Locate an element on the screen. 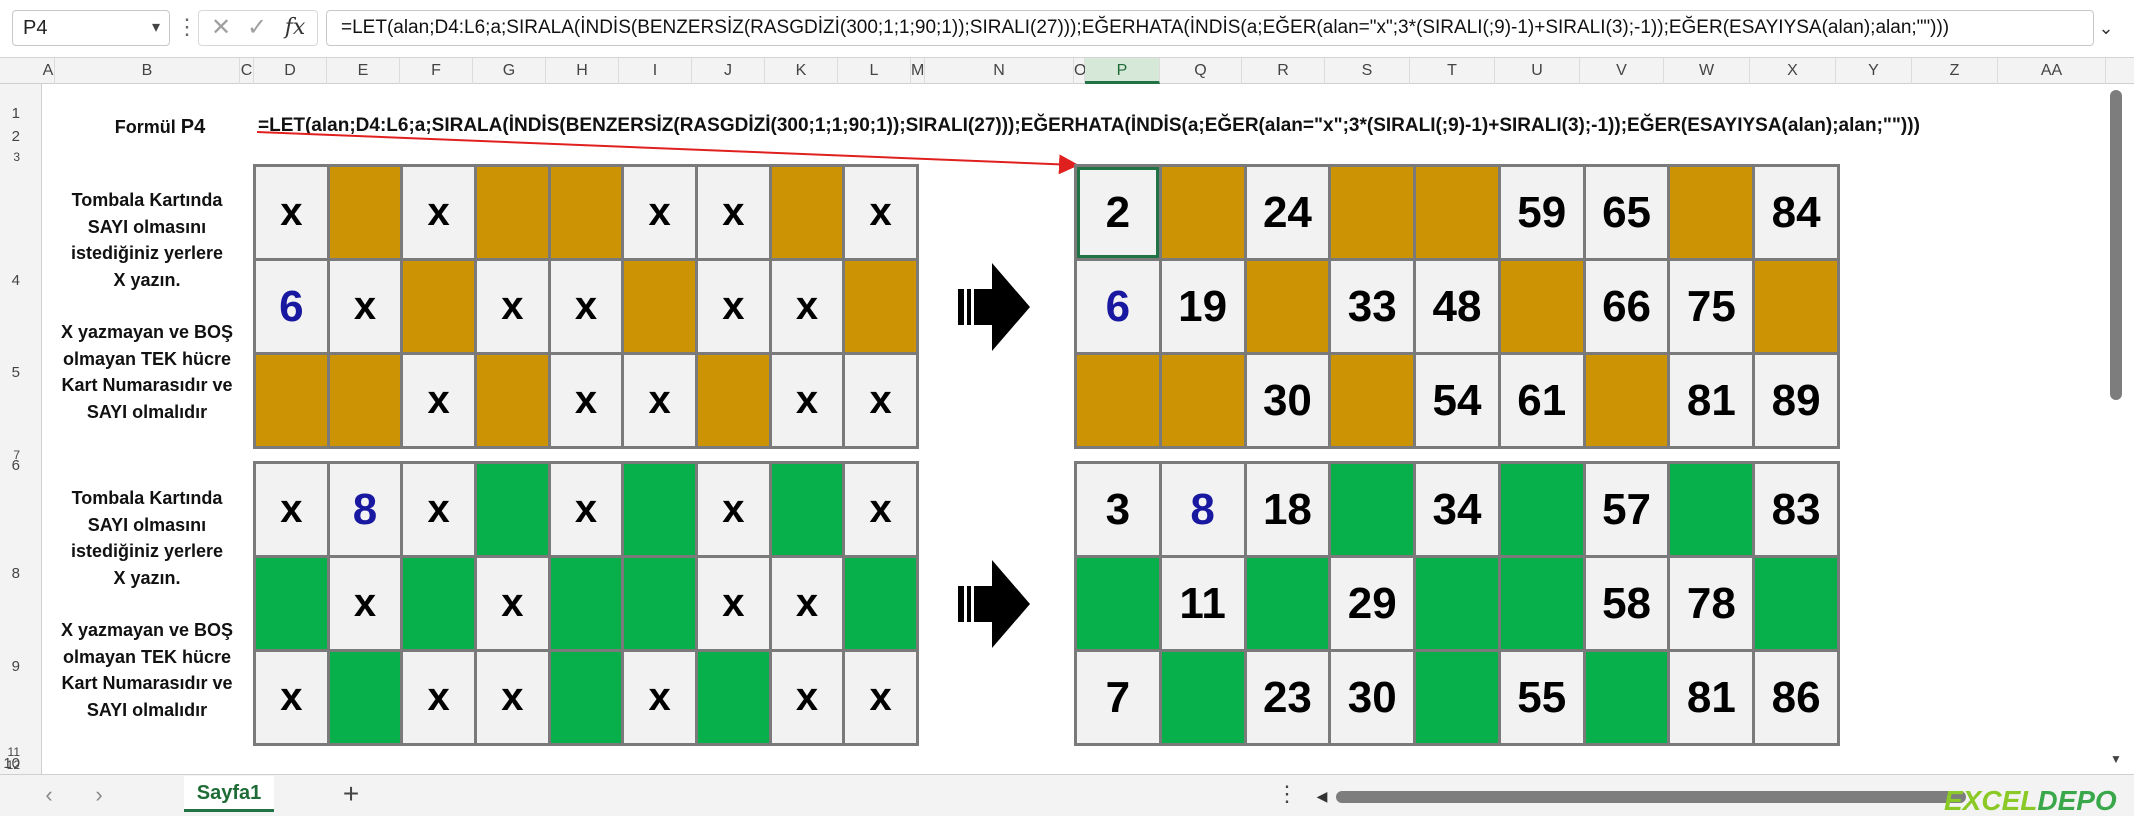 The width and height of the screenshot is (2134, 816). row-header: 3 is located at coordinates (21, 157).